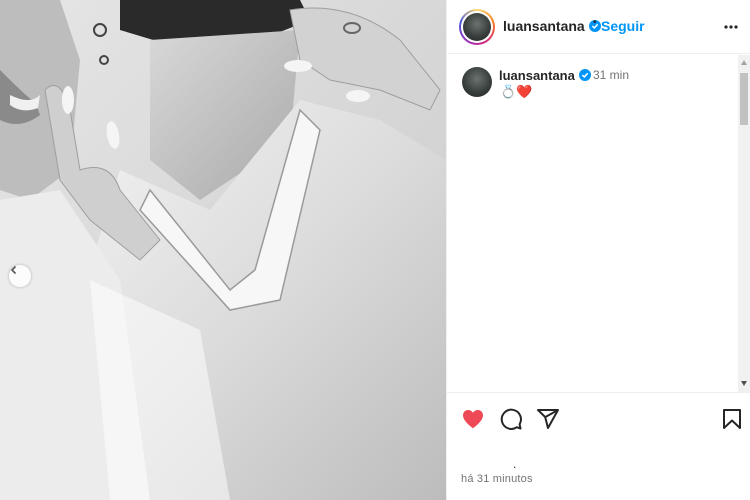 Image resolution: width=750 pixels, height=500 pixels. What do you see at coordinates (477, 82) in the screenshot?
I see `caption-avatar` at bounding box center [477, 82].